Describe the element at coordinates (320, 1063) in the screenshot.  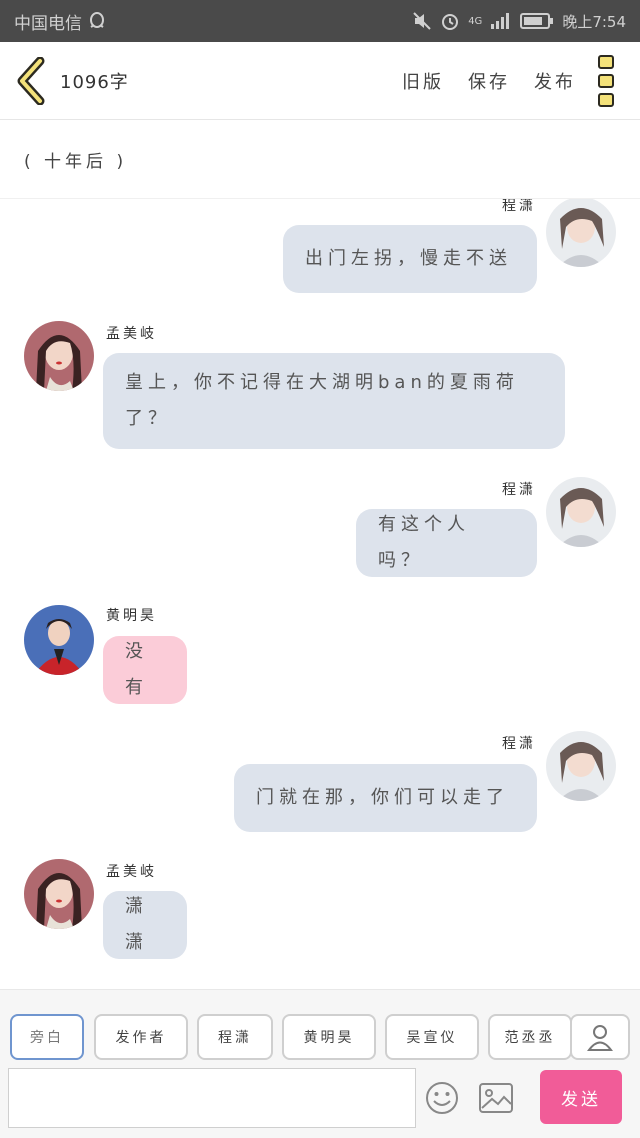
I see `composer-panel: 旁白 发作者 程潇 黄明昊 吴宣仪 范丞丞 发送` at that location.